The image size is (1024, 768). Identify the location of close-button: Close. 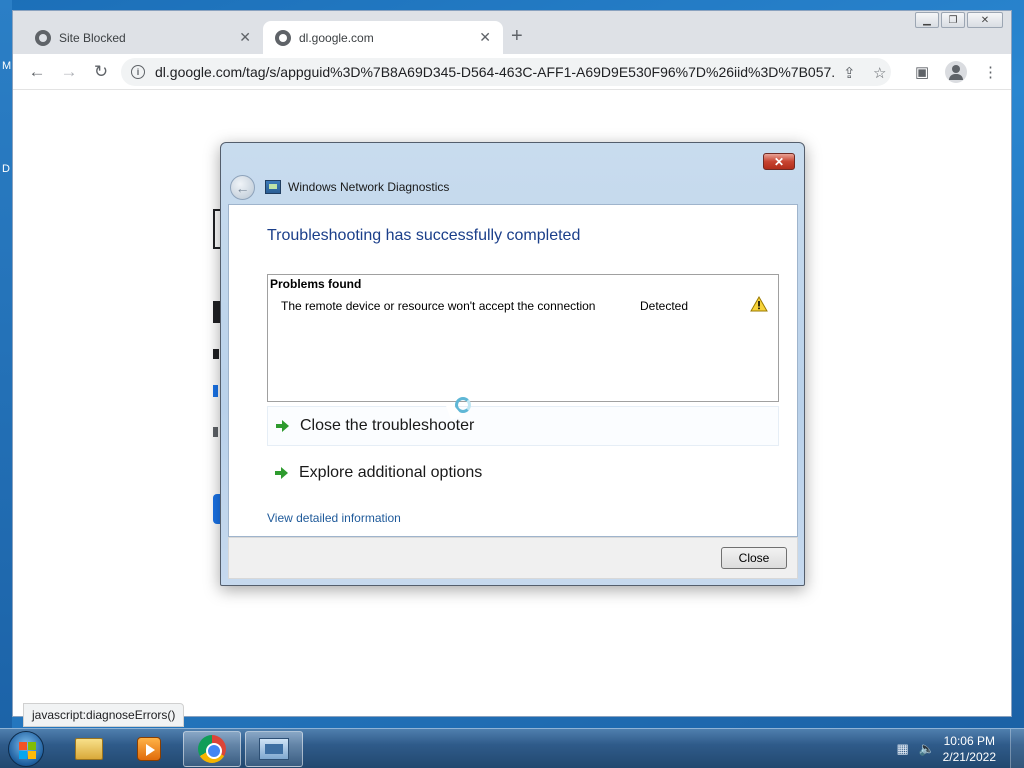
(754, 558).